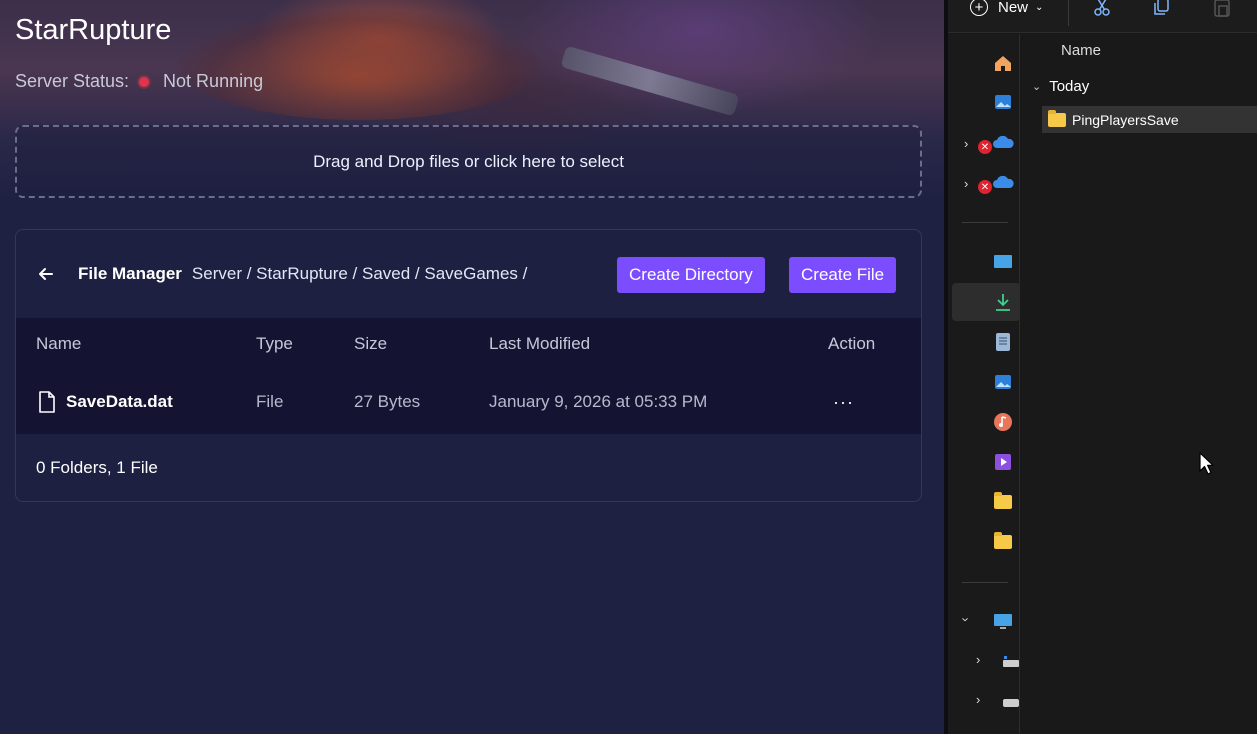  I want to click on status-value: Not Running, so click(213, 81).